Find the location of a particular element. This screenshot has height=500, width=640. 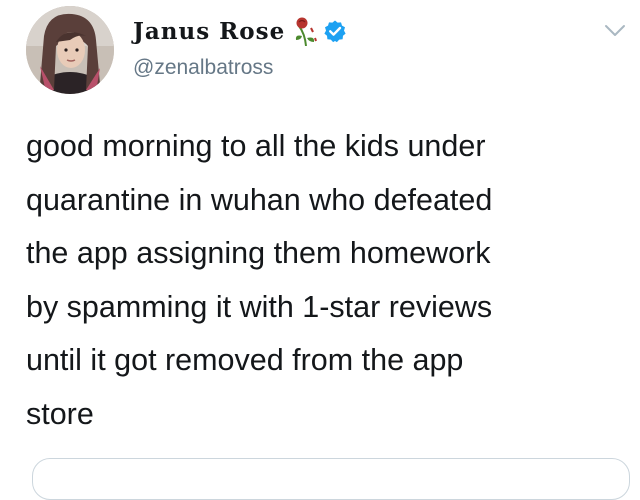

avatar is located at coordinates (70, 50).